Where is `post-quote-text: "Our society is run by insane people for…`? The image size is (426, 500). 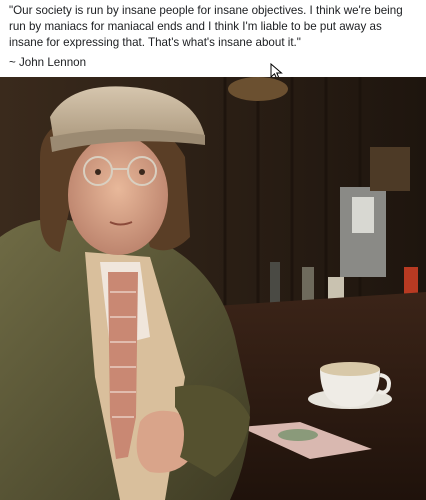 post-quote-text: "Our society is run by insane people for… is located at coordinates (206, 26).